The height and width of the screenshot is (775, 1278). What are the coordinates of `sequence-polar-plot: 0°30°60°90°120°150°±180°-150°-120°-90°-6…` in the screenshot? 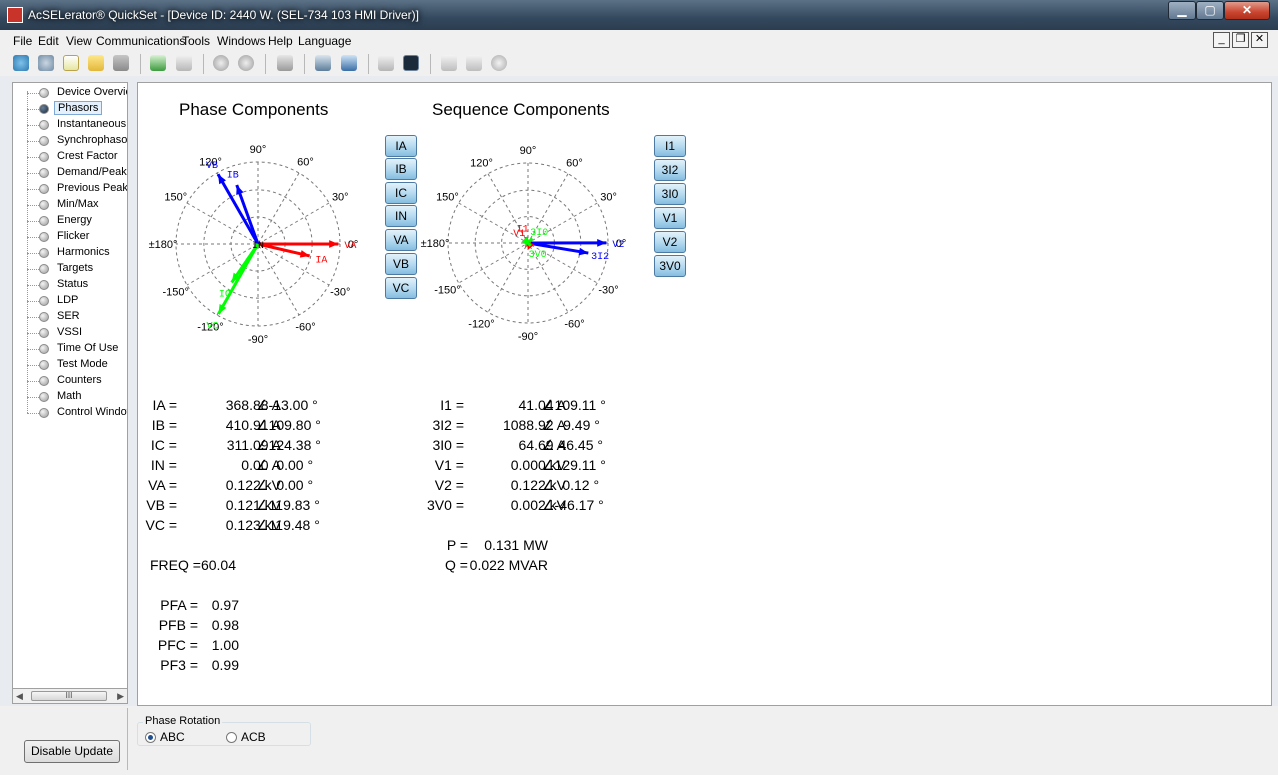 It's located at (524, 244).